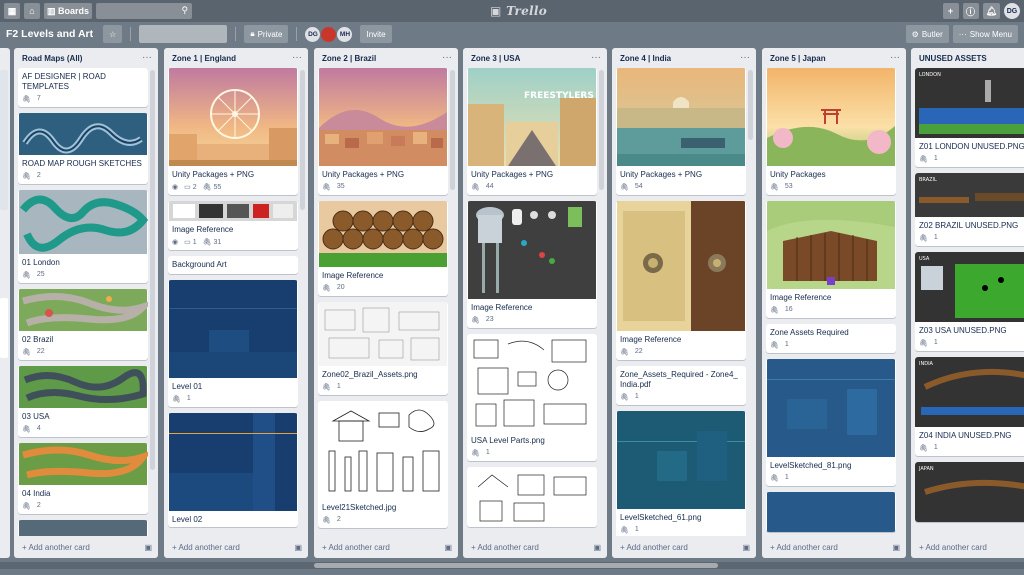 The image size is (1024, 575). What do you see at coordinates (969, 492) in the screenshot?
I see `card: JAPAN` at bounding box center [969, 492].